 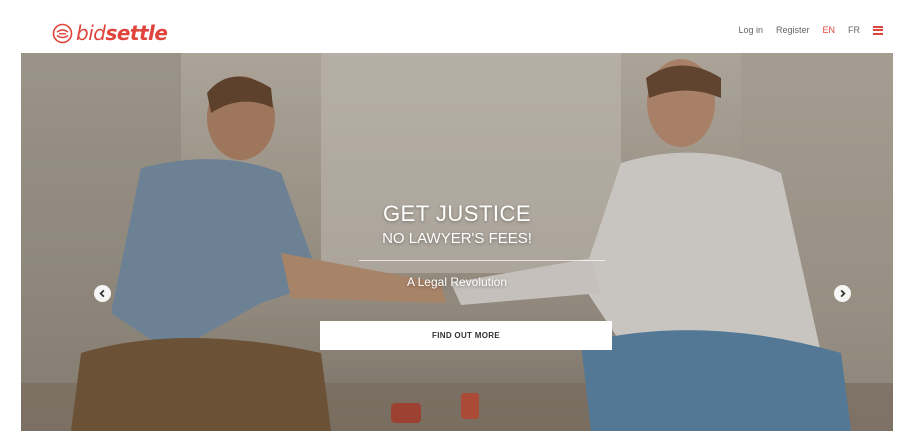 I want to click on hero-tagline: A Legal Revolution, so click(x=457, y=282).